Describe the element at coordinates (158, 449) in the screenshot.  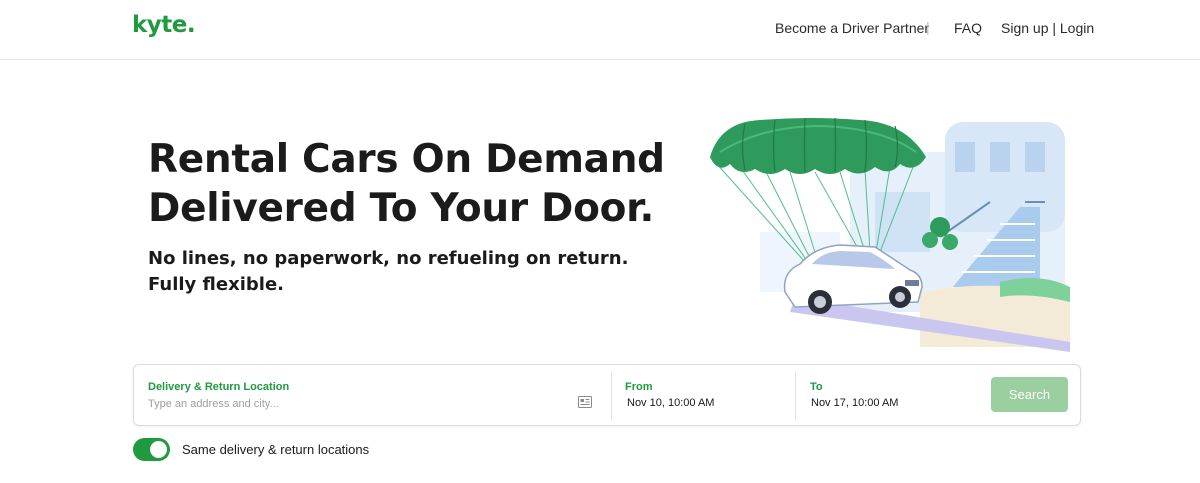
I see `toggle-knob` at that location.